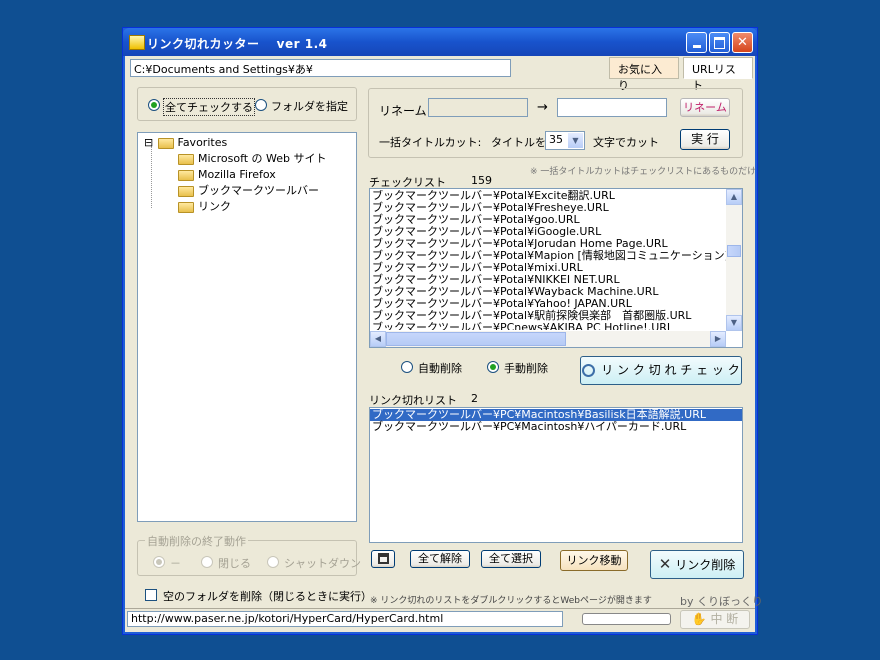 The image size is (880, 660). I want to click on tree-label: リンク, so click(214, 206).